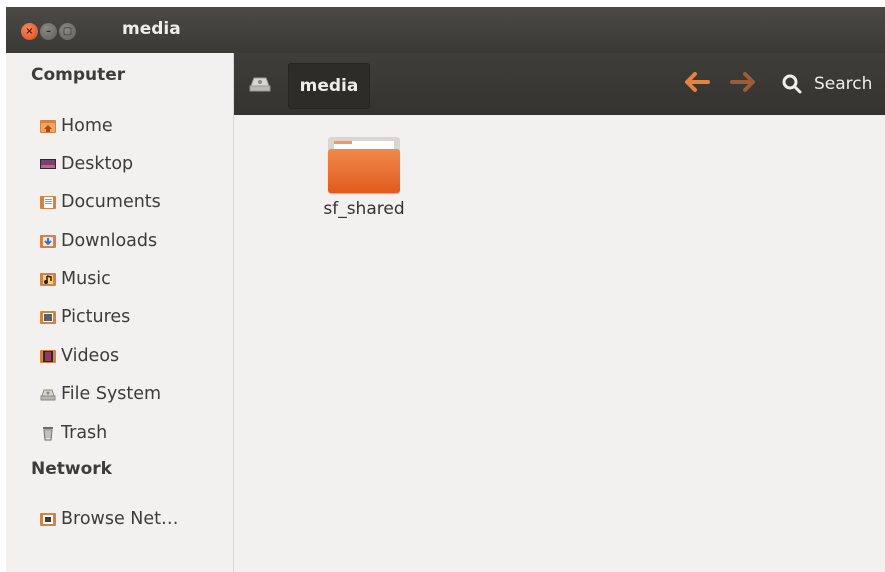 The image size is (885, 572). I want to click on sidebar-item-downloads: Downloads, so click(98, 241).